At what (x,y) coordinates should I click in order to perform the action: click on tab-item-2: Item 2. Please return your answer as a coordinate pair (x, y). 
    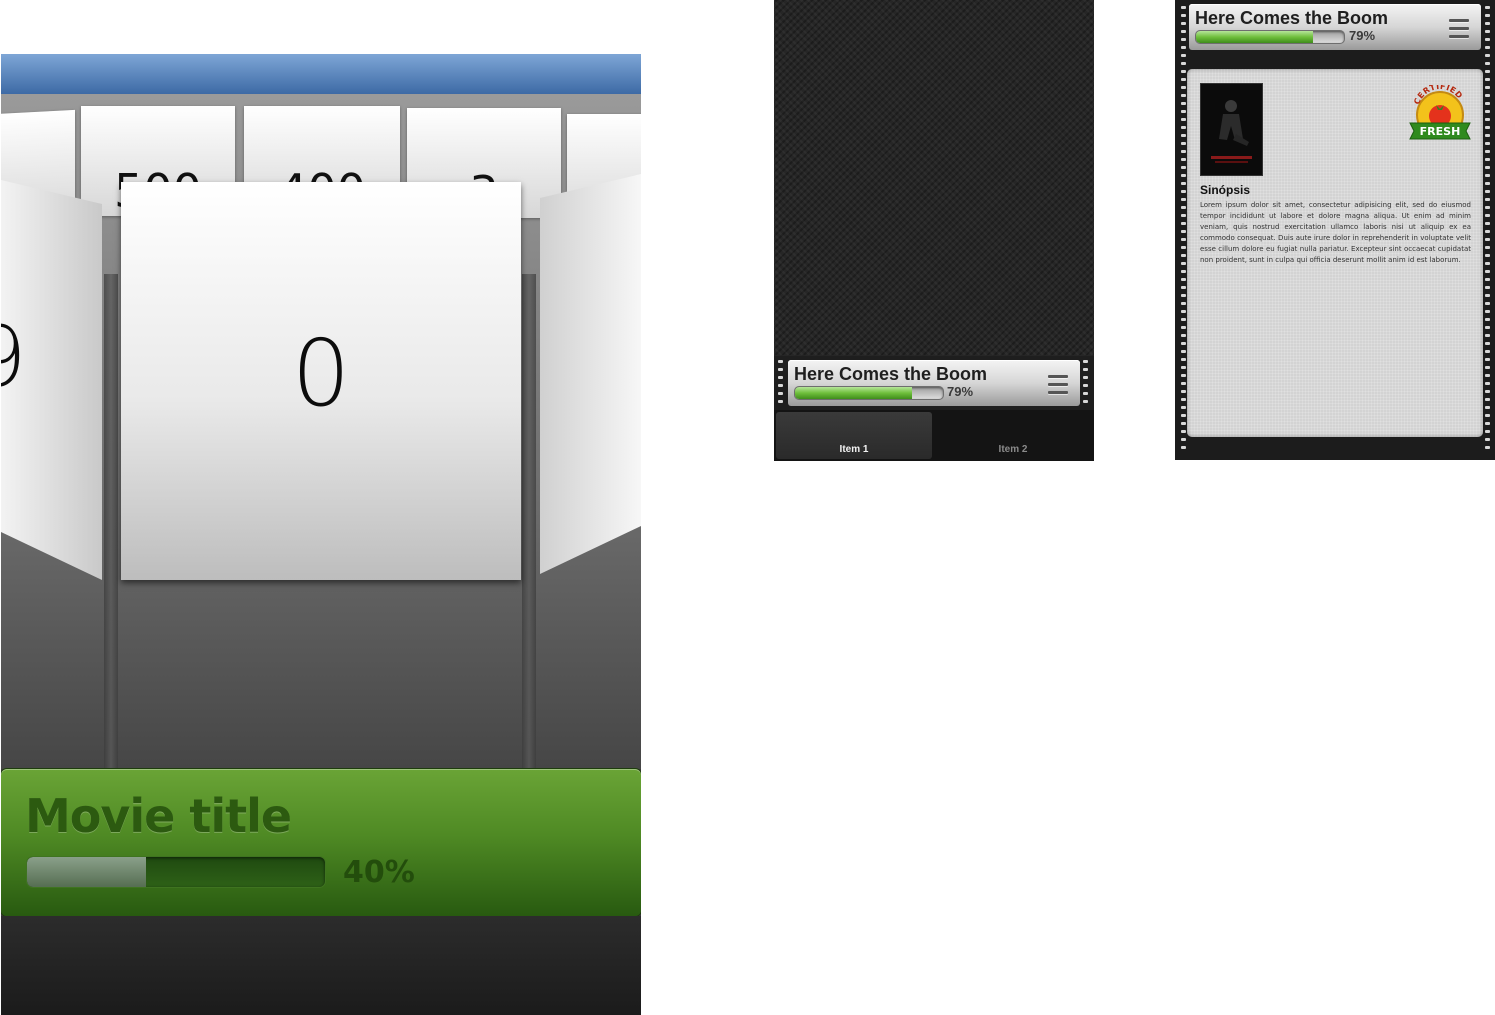
    Looking at the image, I should click on (1013, 435).